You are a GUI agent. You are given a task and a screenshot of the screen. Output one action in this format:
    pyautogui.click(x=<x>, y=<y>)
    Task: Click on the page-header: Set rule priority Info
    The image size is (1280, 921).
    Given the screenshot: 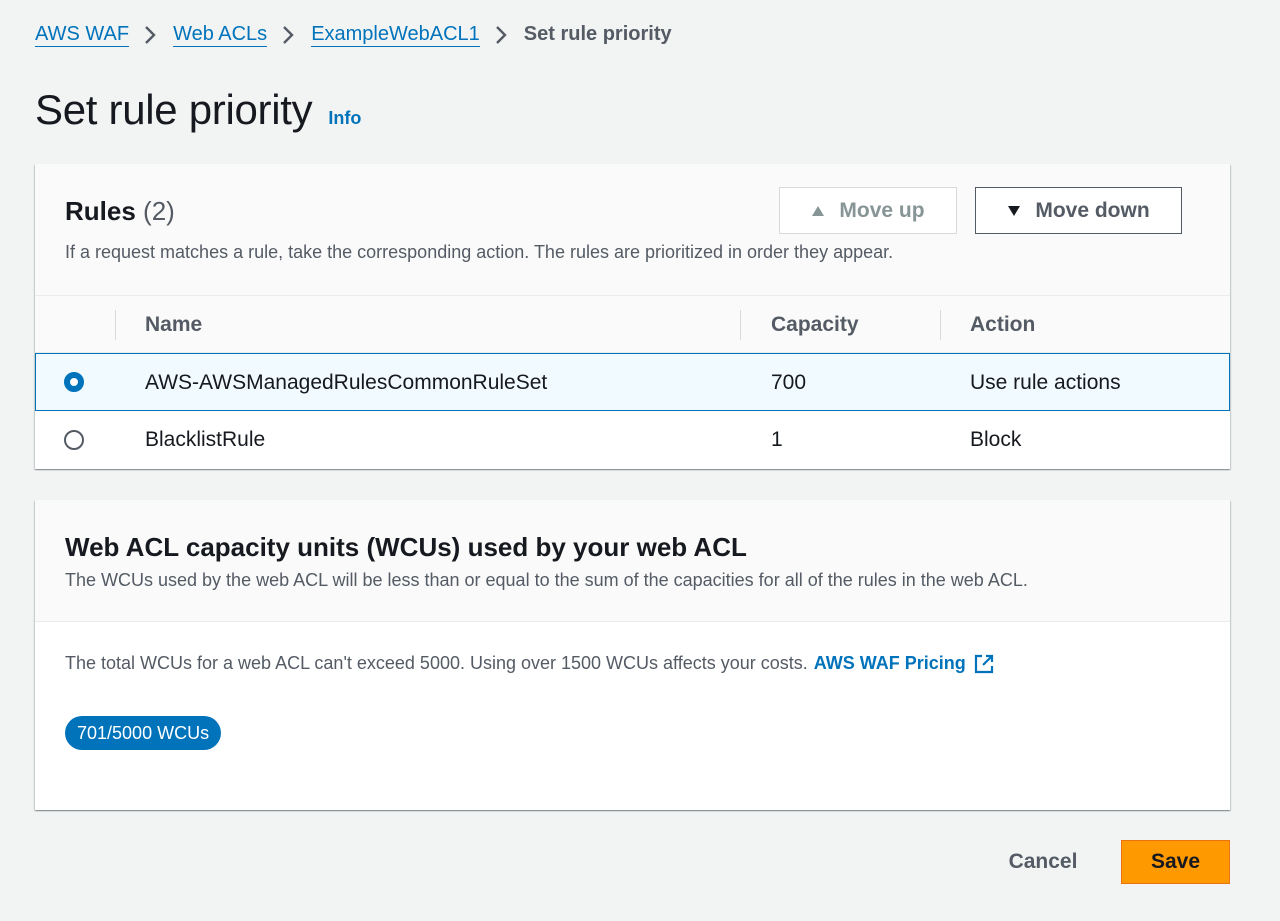 What is the action you would take?
    pyautogui.click(x=198, y=110)
    